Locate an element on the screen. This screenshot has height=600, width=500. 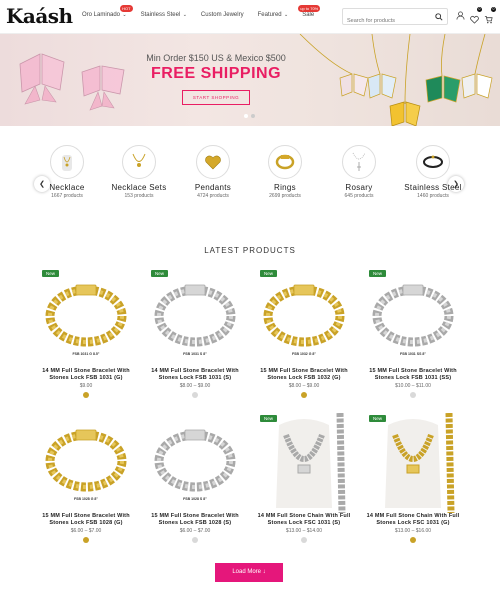
start-shopping-button: START SHOPPING is located at coordinates (216, 97).